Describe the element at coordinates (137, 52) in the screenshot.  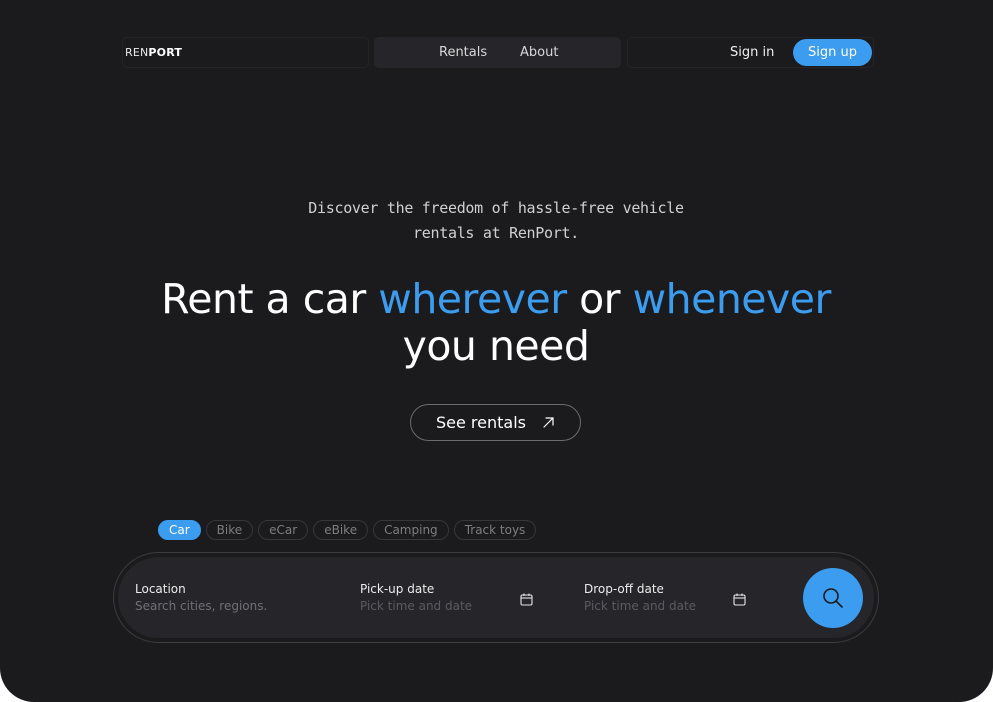
I see `logo-prefix: REN` at that location.